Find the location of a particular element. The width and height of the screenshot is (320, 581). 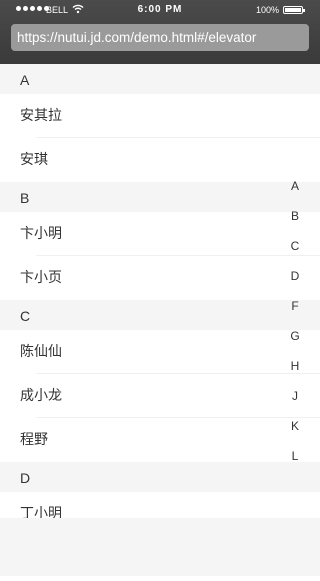

status-bar: BELL 6:00 PM 100% is located at coordinates (160, 10).